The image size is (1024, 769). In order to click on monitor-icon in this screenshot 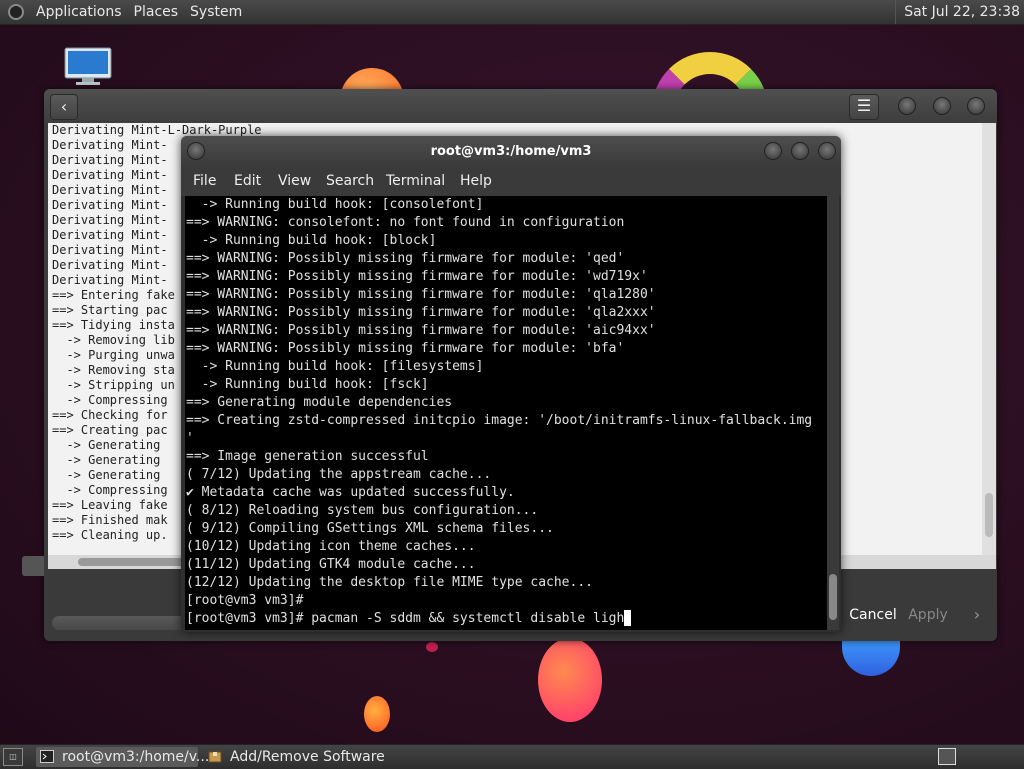, I will do `click(88, 66)`.